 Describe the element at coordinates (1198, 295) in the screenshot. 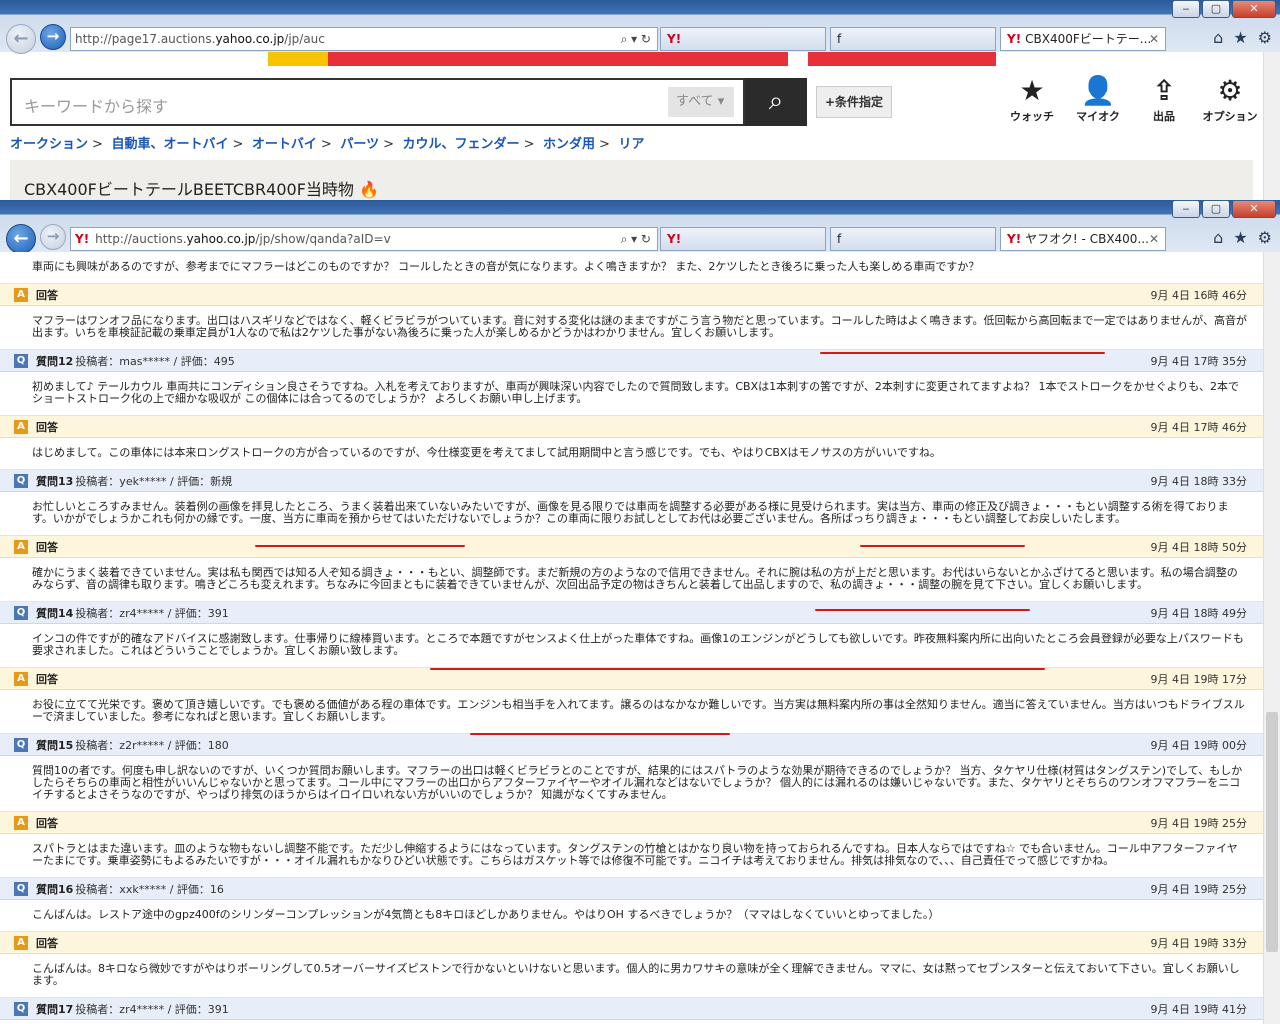

I see `qa-date: 9月 4日 16時 46分` at that location.